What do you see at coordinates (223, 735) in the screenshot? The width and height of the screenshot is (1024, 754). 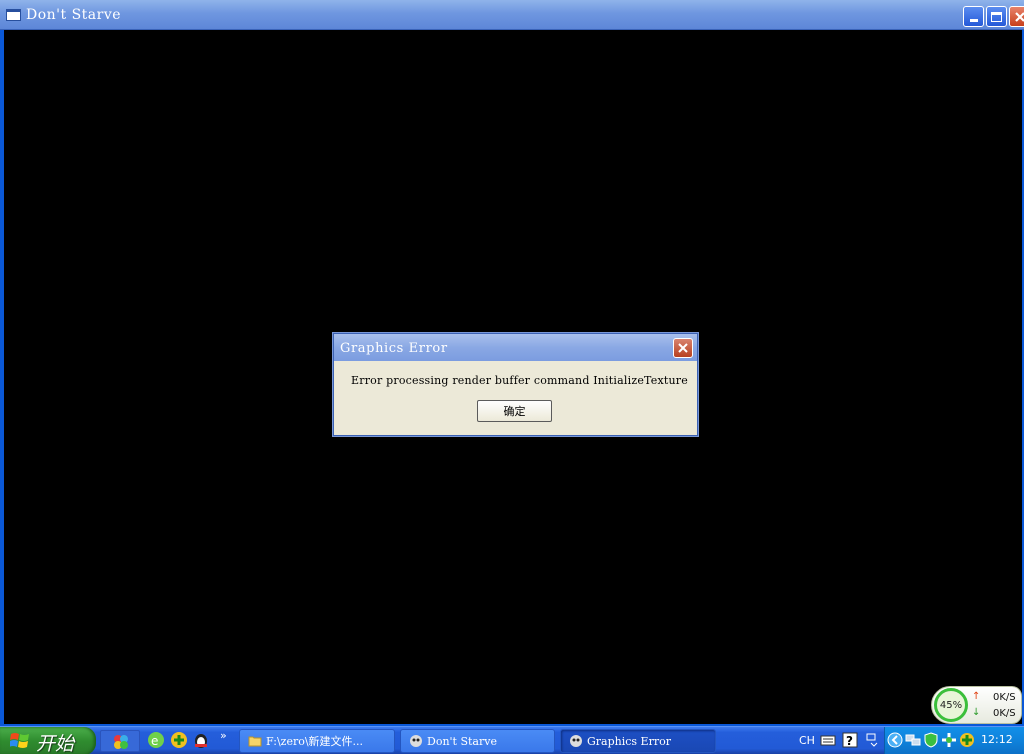 I see `quick-launch-chevron: »` at bounding box center [223, 735].